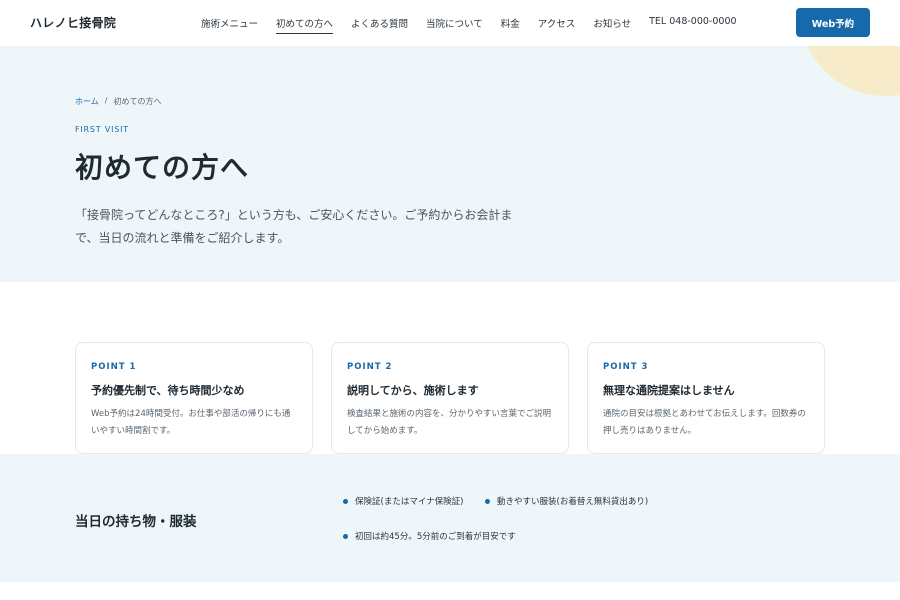 The width and height of the screenshot is (900, 600). What do you see at coordinates (379, 25) in the screenshot?
I see `nav-item-faq: よくある質問` at bounding box center [379, 25].